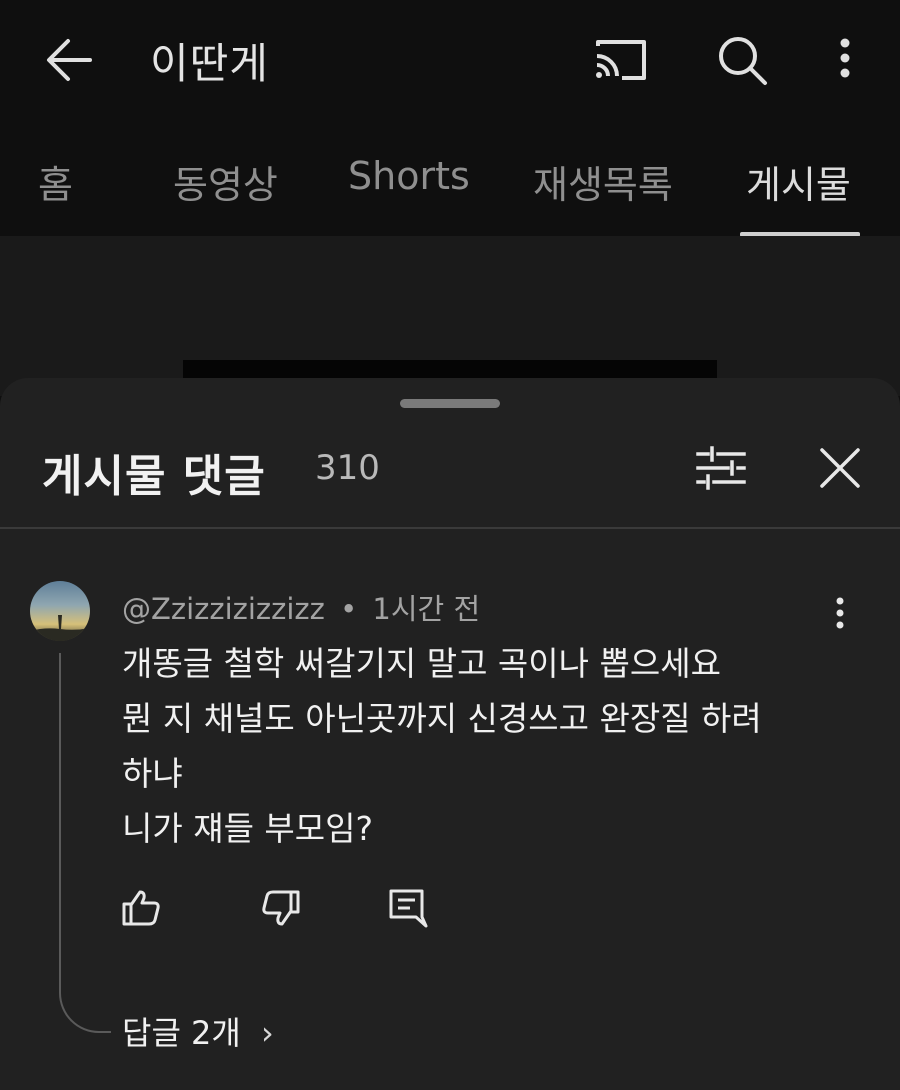  I want to click on sort-filter-button, so click(722, 470).